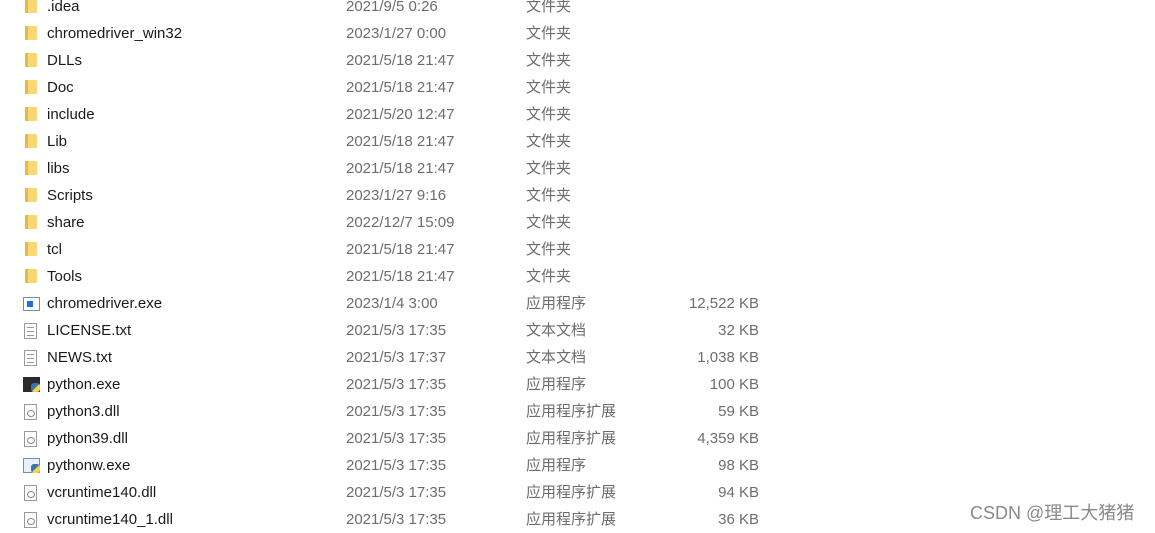 The width and height of the screenshot is (1155, 533). I want to click on file-row: .idea 2021/9/5 0:26 文件夹, so click(577, 10).